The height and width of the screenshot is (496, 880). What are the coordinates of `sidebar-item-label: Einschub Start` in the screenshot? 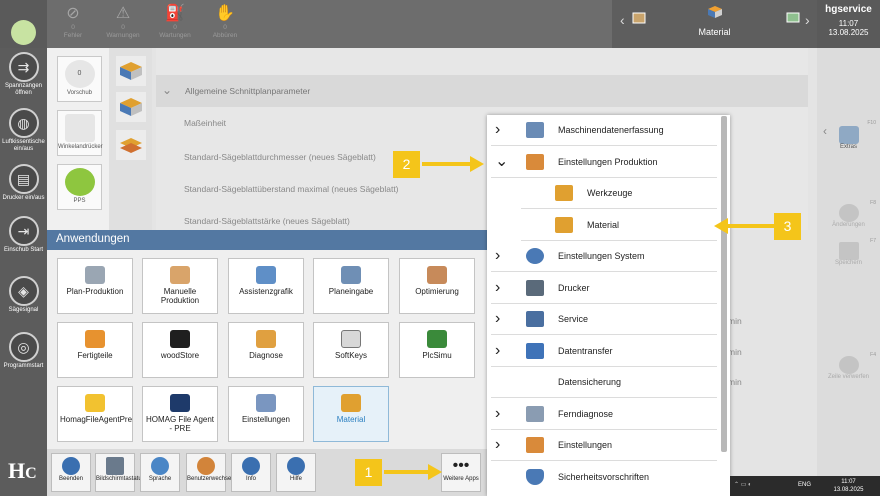 It's located at (23, 250).